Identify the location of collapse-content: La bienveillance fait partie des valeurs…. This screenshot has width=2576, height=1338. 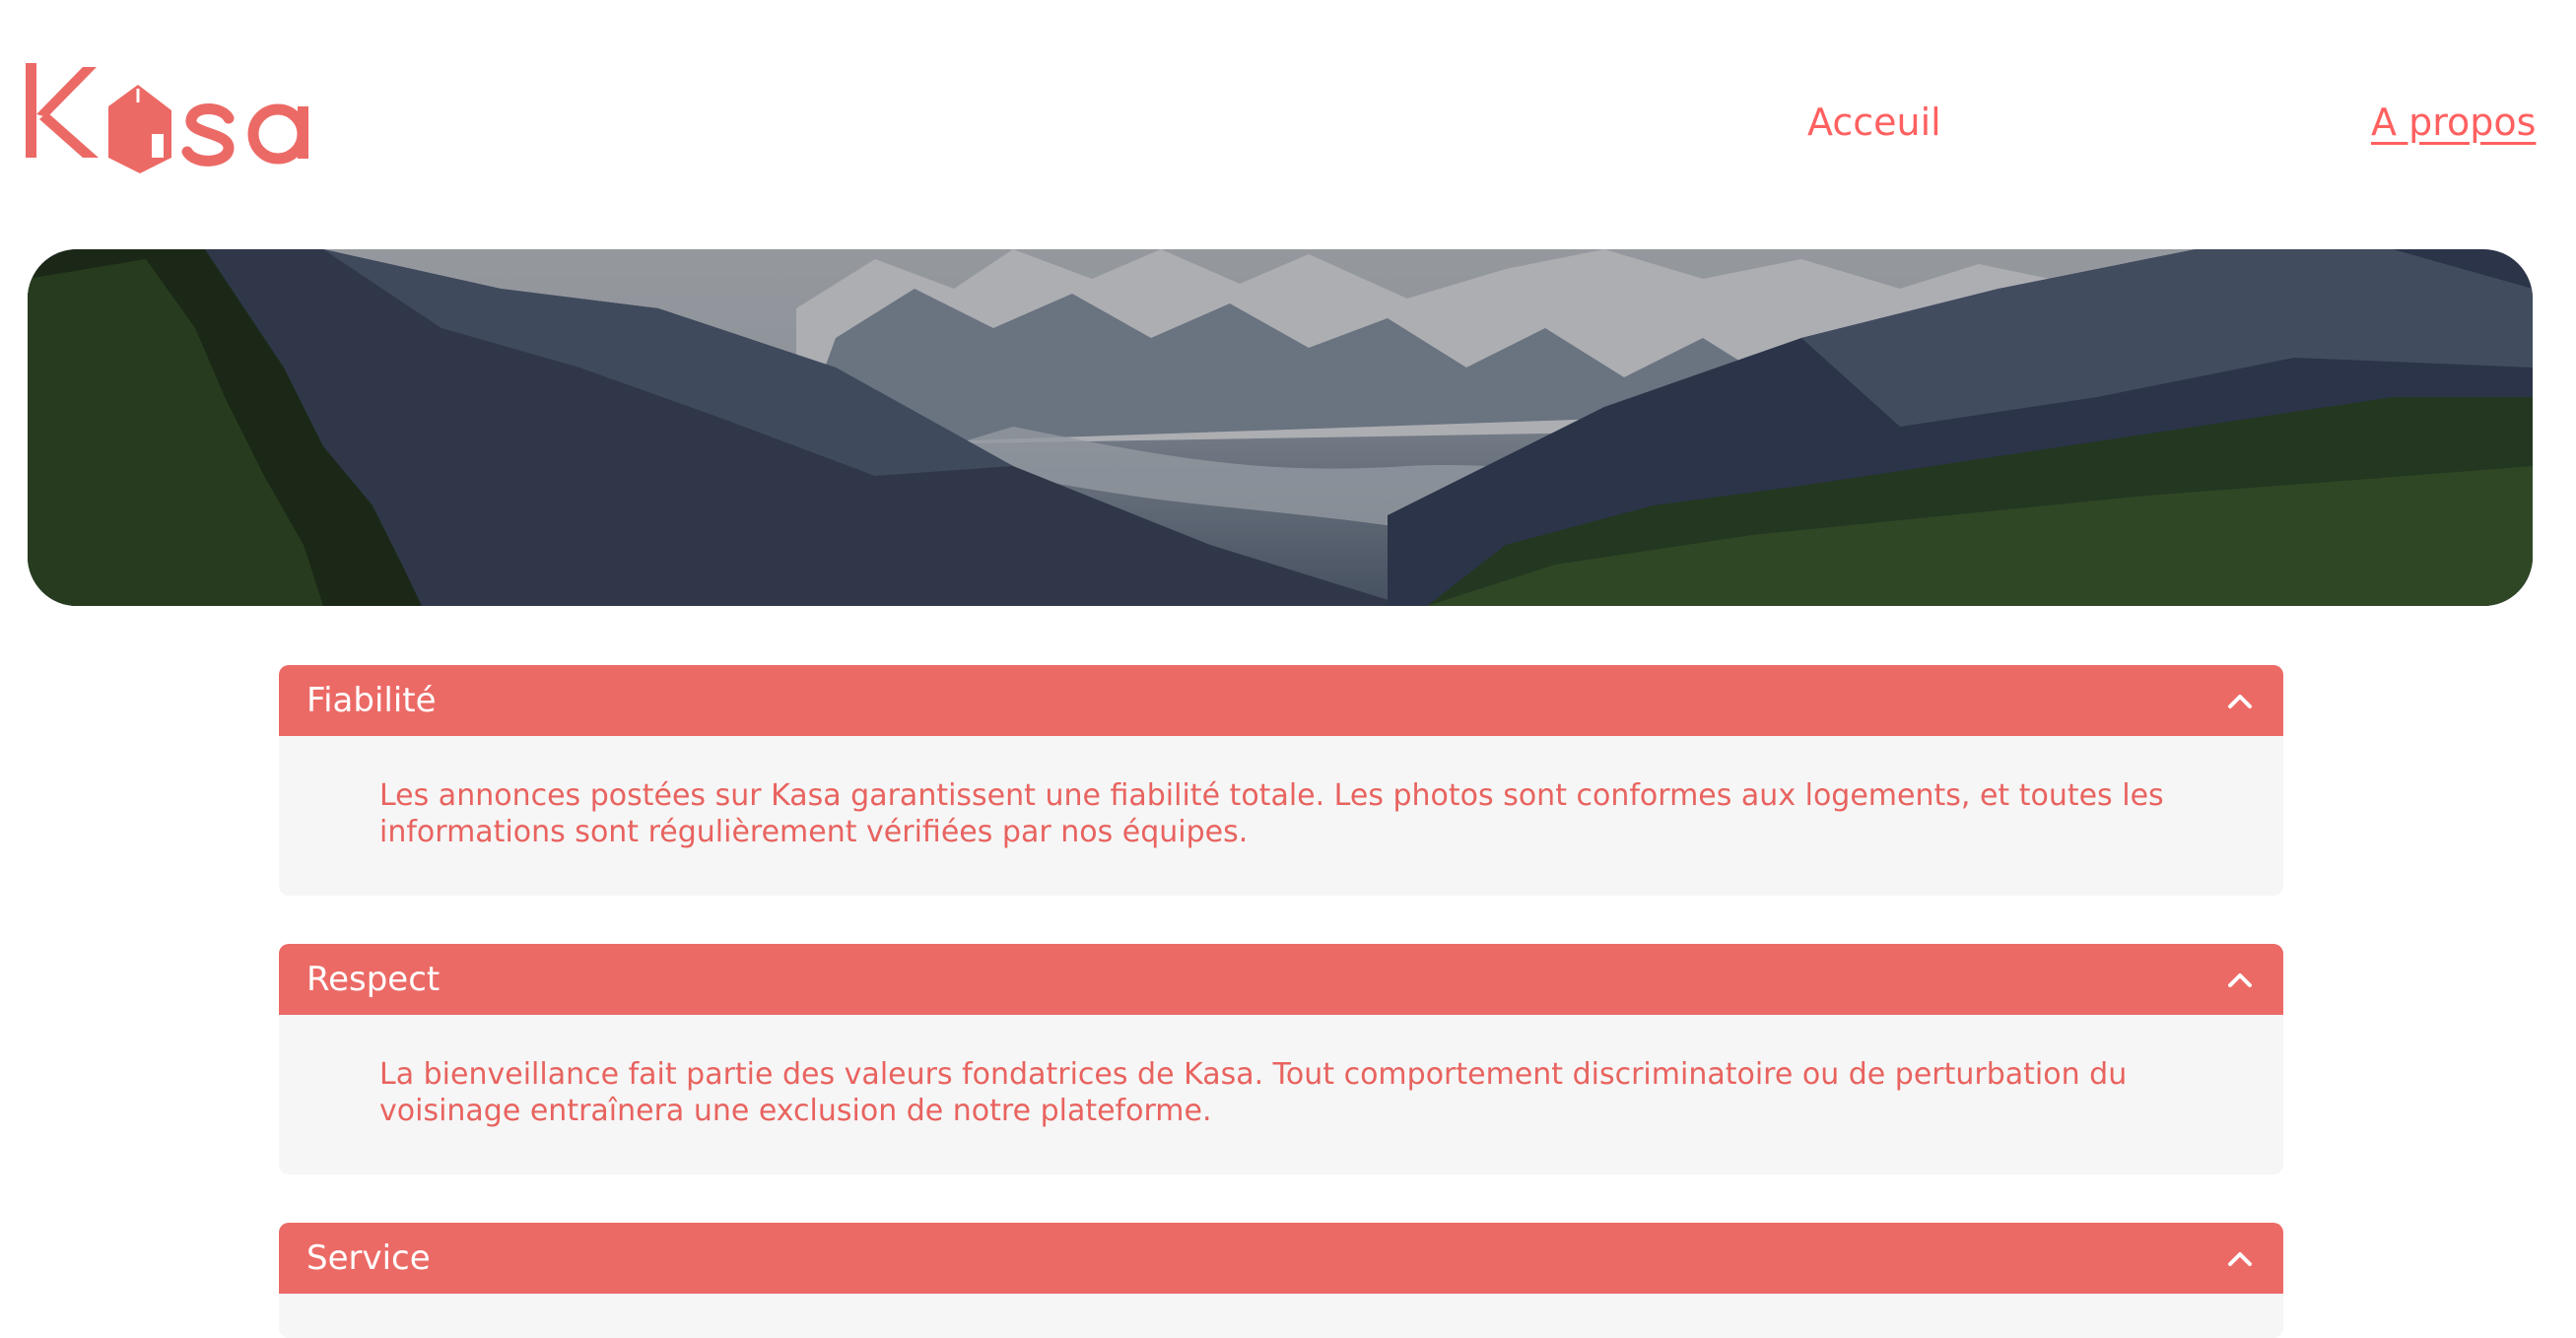
(1281, 1094).